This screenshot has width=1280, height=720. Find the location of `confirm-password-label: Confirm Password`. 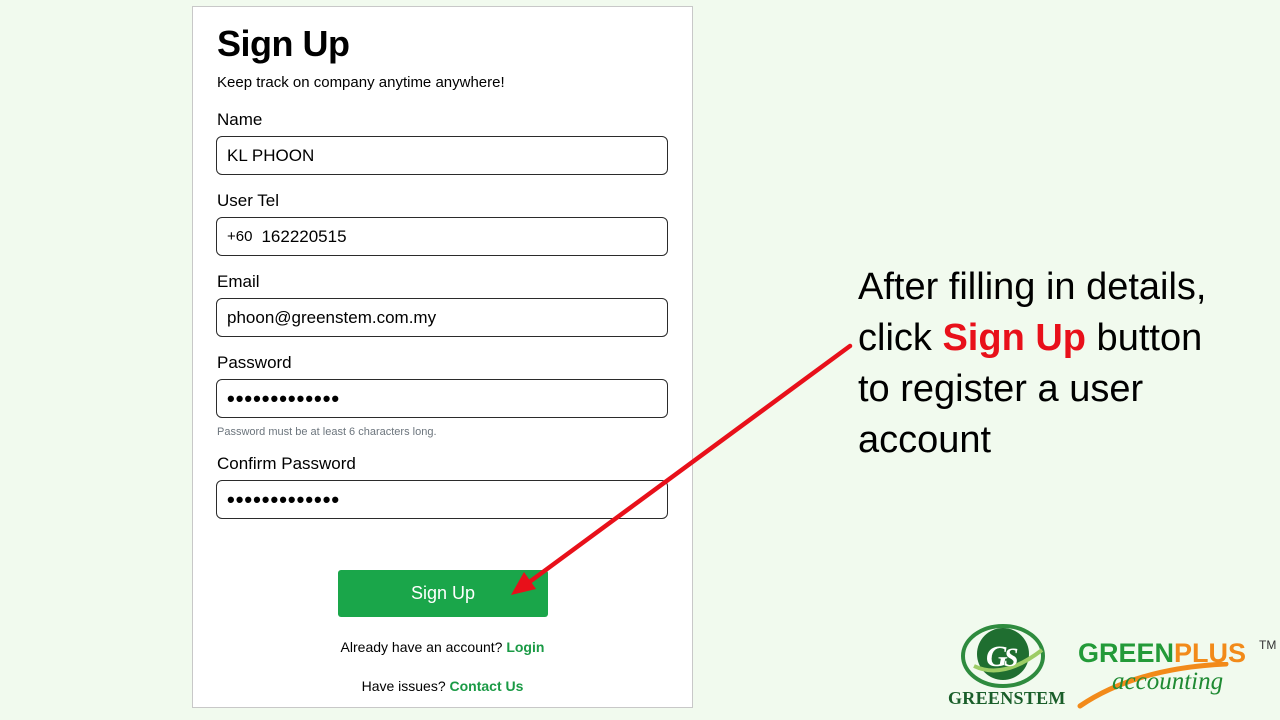

confirm-password-label: Confirm Password is located at coordinates (286, 463).